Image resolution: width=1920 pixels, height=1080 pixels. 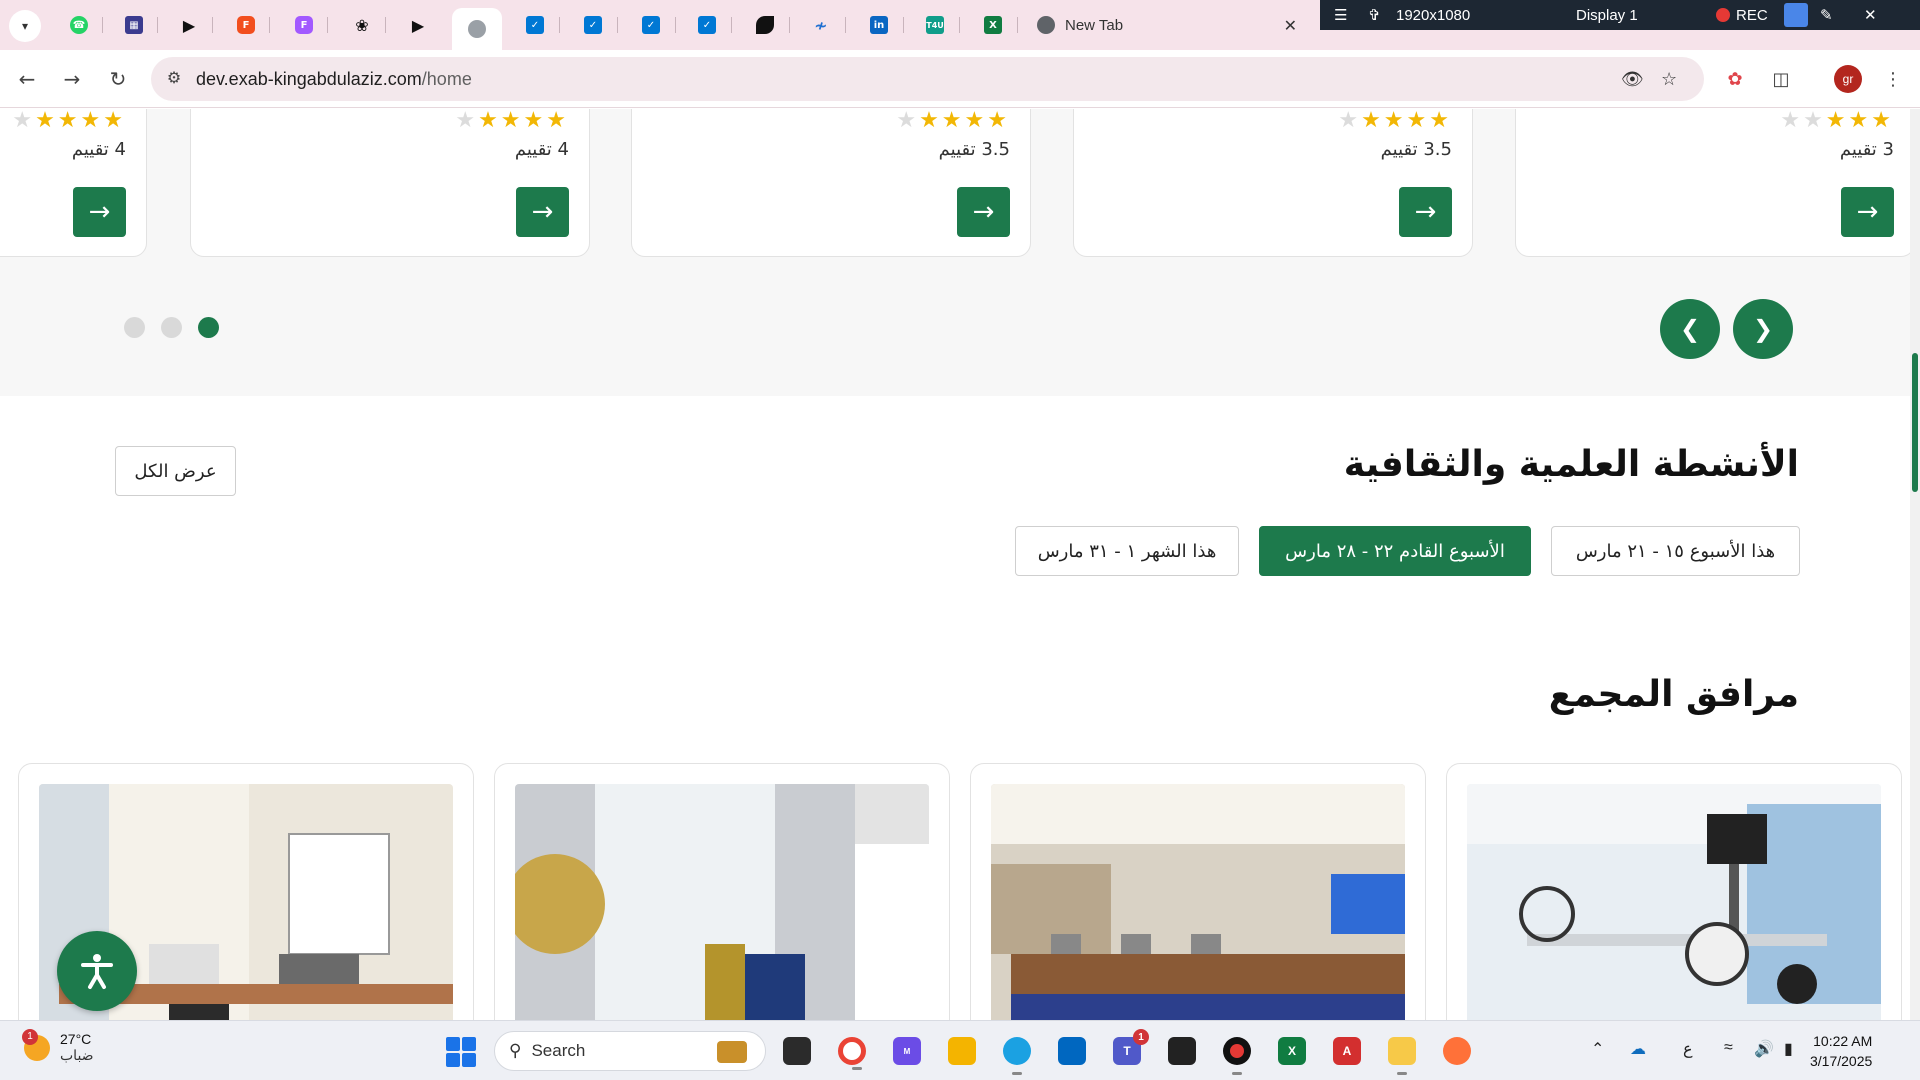 I want to click on tab-devops-2: ✓, so click(x=593, y=25).